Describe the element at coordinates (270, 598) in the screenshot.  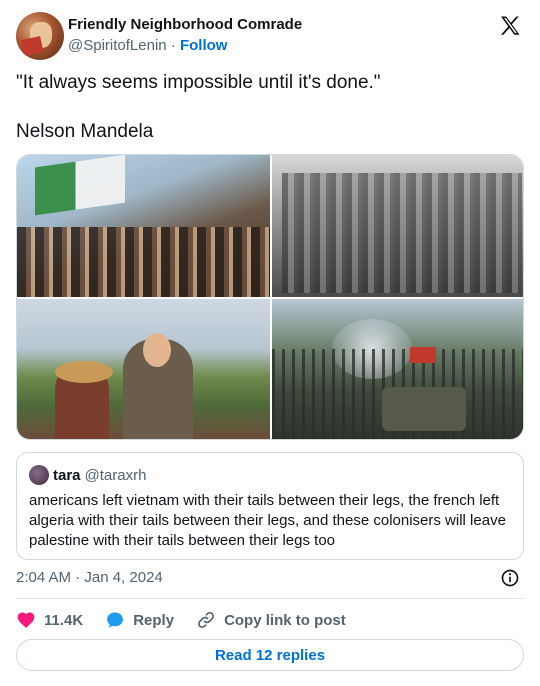
I see `divider` at that location.